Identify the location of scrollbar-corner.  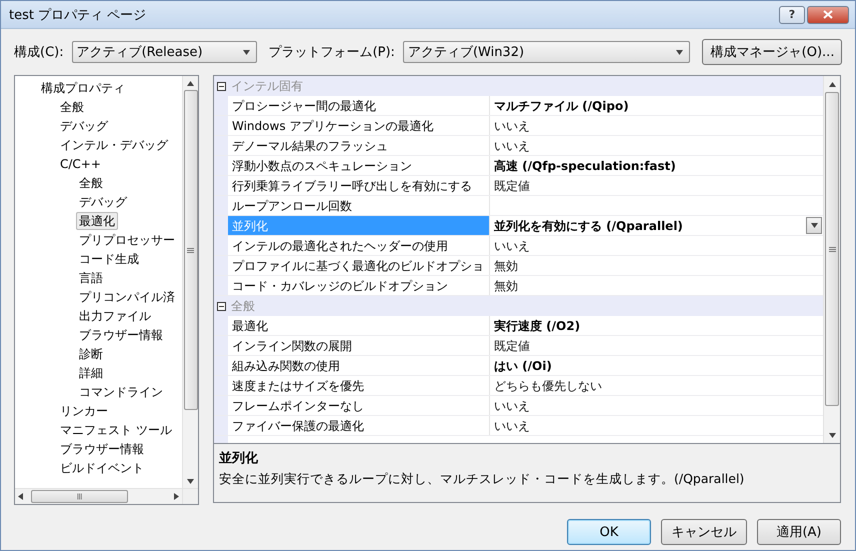
(190, 496).